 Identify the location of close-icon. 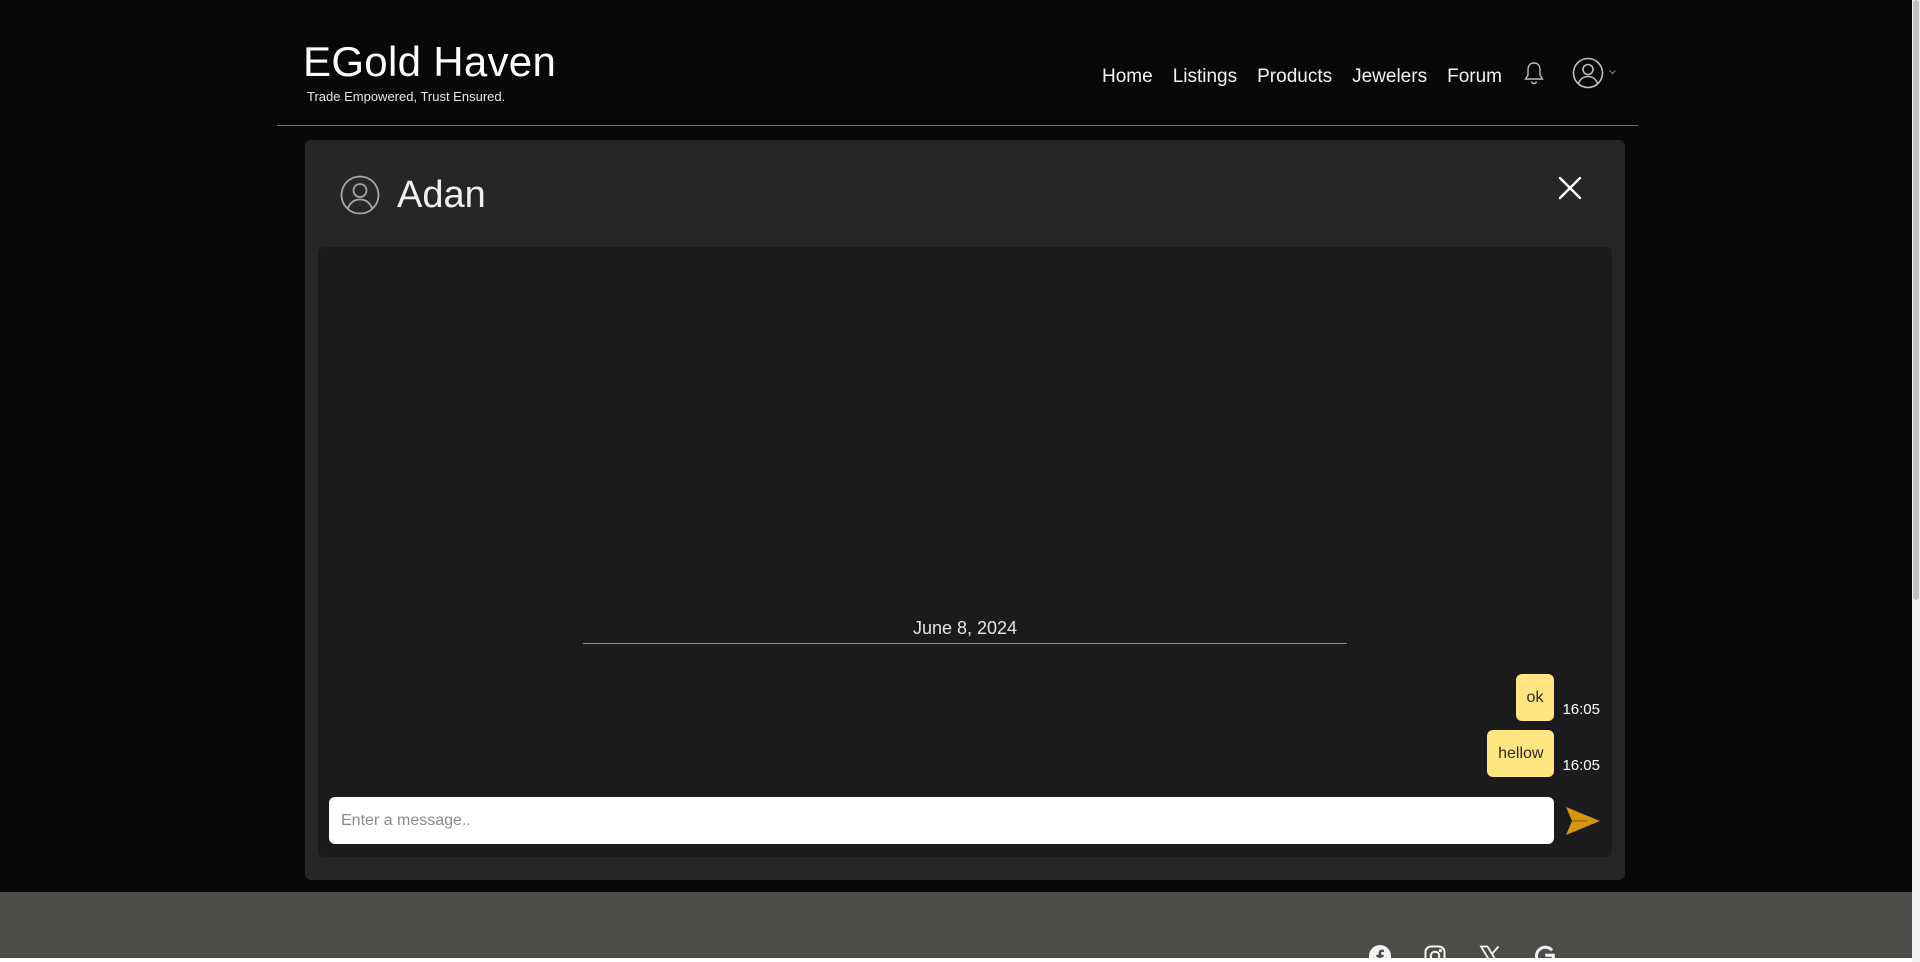
(1570, 188).